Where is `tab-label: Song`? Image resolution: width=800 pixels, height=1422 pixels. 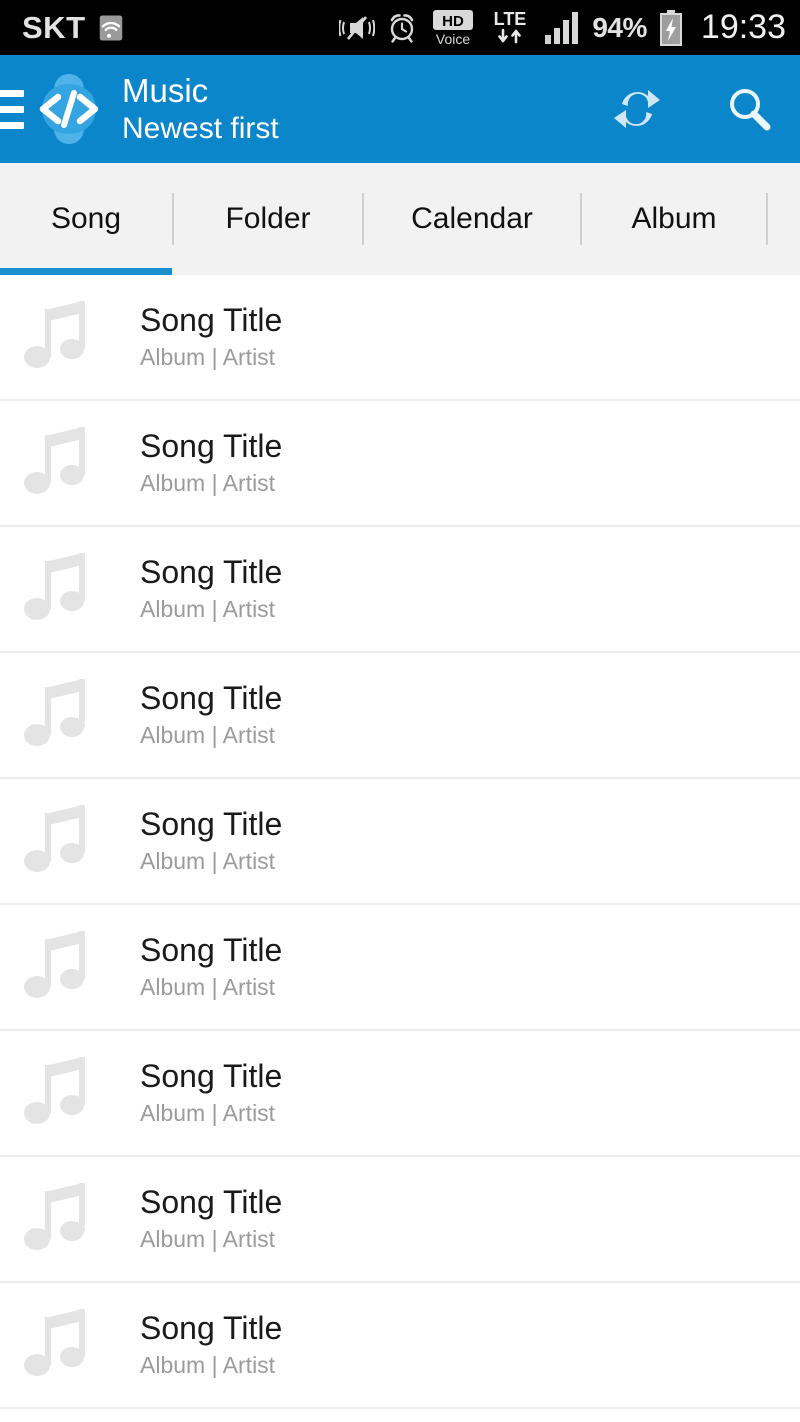 tab-label: Song is located at coordinates (86, 218).